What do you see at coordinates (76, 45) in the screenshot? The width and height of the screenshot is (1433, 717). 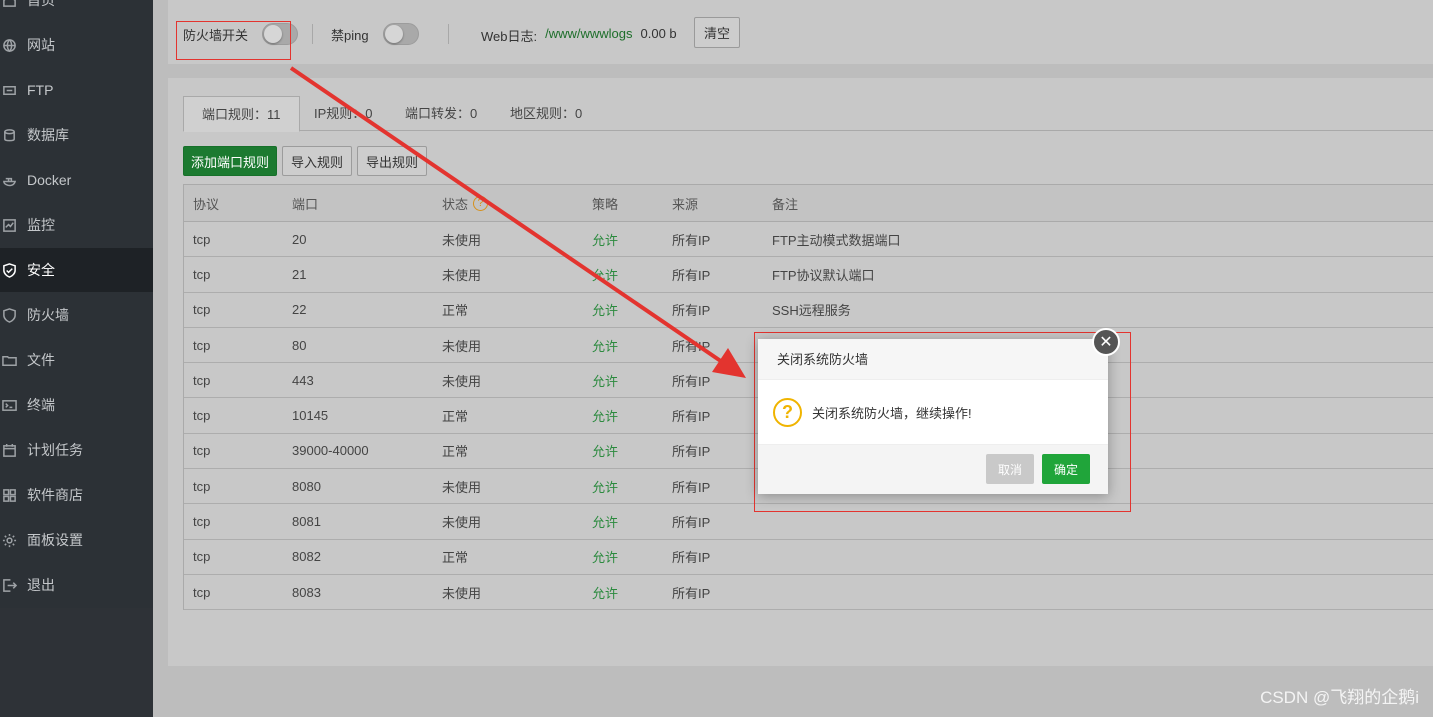 I see `sidebar-item: 网站` at bounding box center [76, 45].